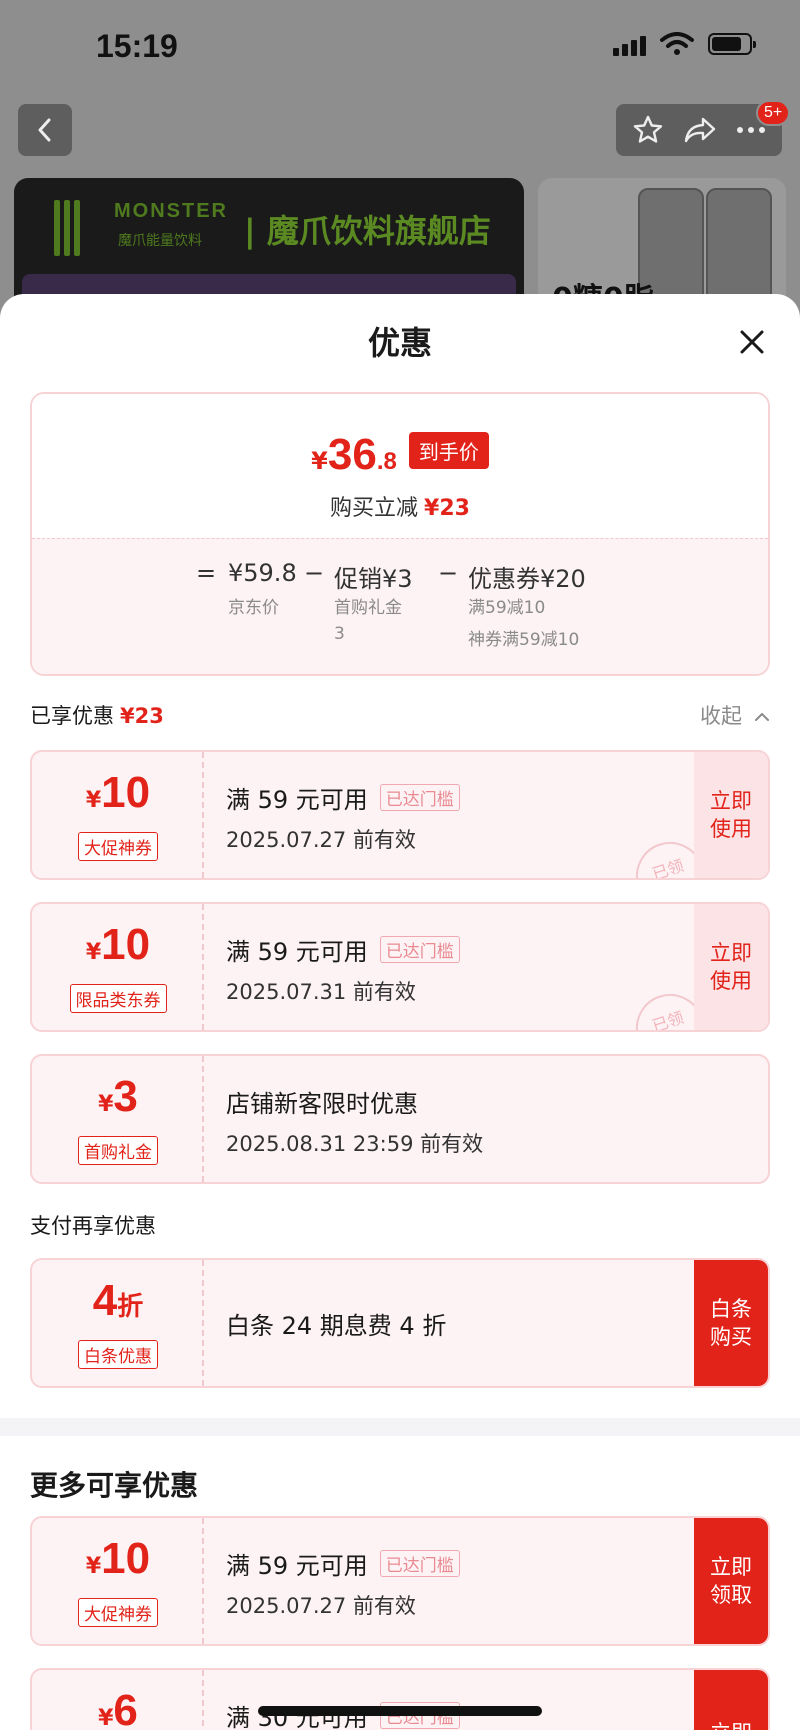 The image size is (800, 1730). I want to click on back-button, so click(45, 130).